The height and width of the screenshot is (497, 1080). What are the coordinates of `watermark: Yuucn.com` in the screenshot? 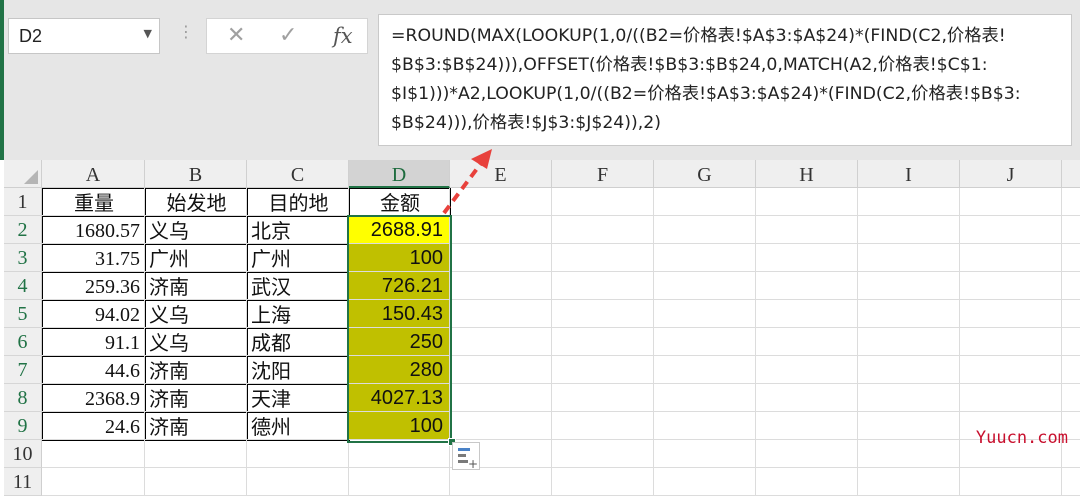 It's located at (1021, 438).